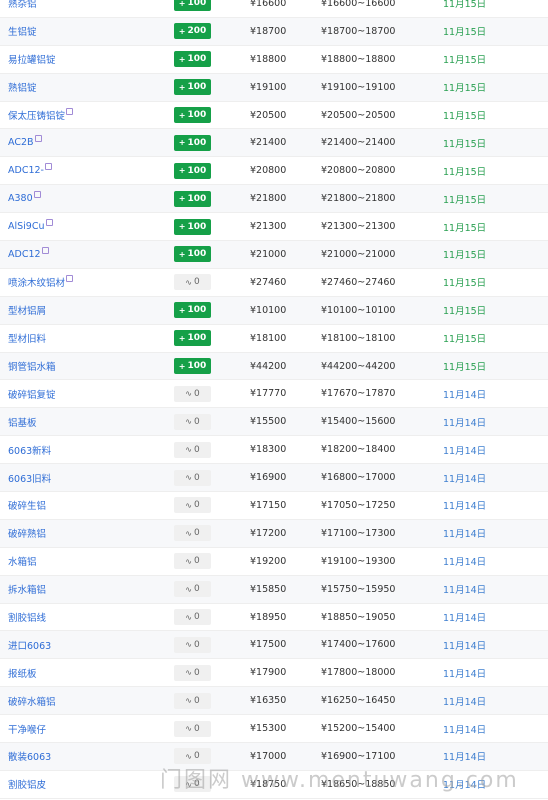 This screenshot has width=548, height=800. What do you see at coordinates (274, 533) in the screenshot?
I see `table-row: 破碎熟铝 ∿ 0 ¥17200 ¥17100~17300 11月14日` at bounding box center [274, 533].